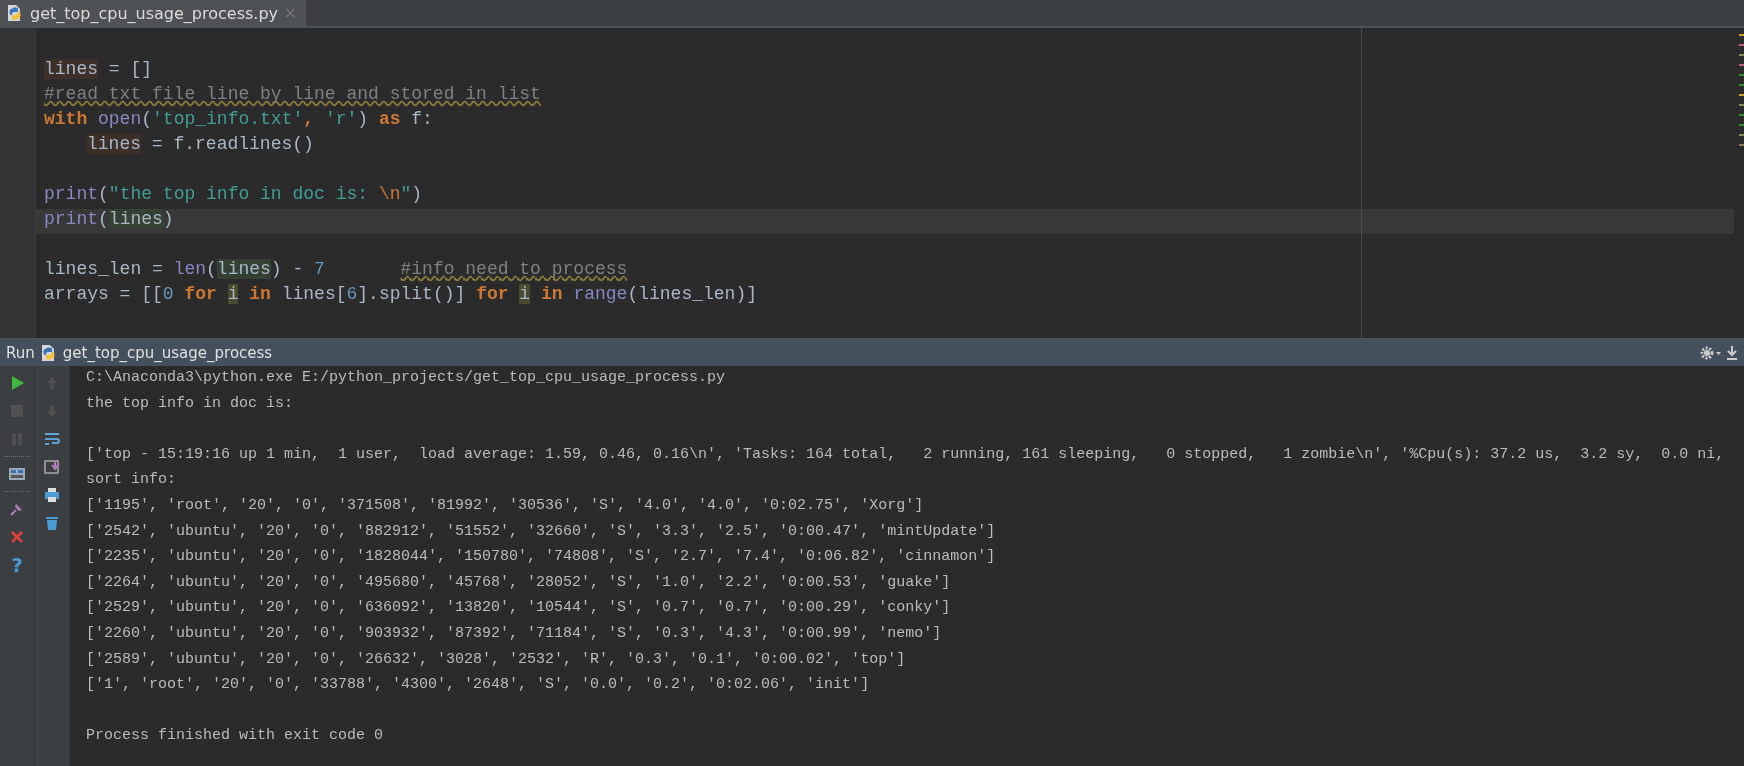  Describe the element at coordinates (52, 439) in the screenshot. I see `soft-wrap-icon` at that location.